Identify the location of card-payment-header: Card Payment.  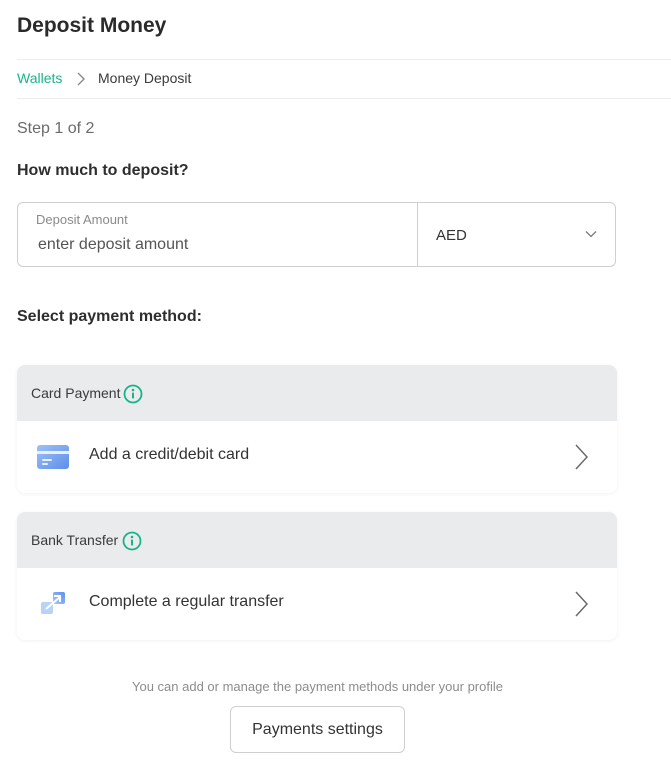
(317, 393).